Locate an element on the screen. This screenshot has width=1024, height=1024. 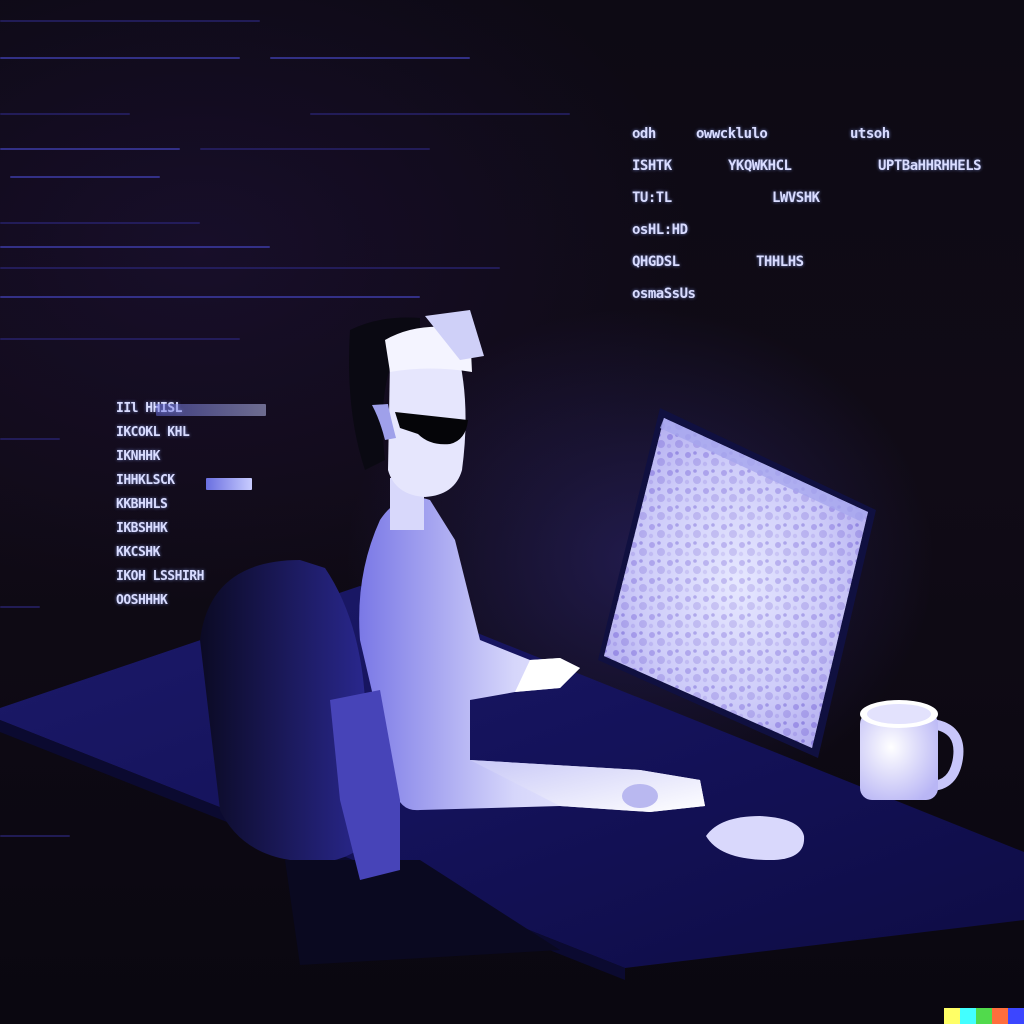
color-strip-logo is located at coordinates (984, 1016).